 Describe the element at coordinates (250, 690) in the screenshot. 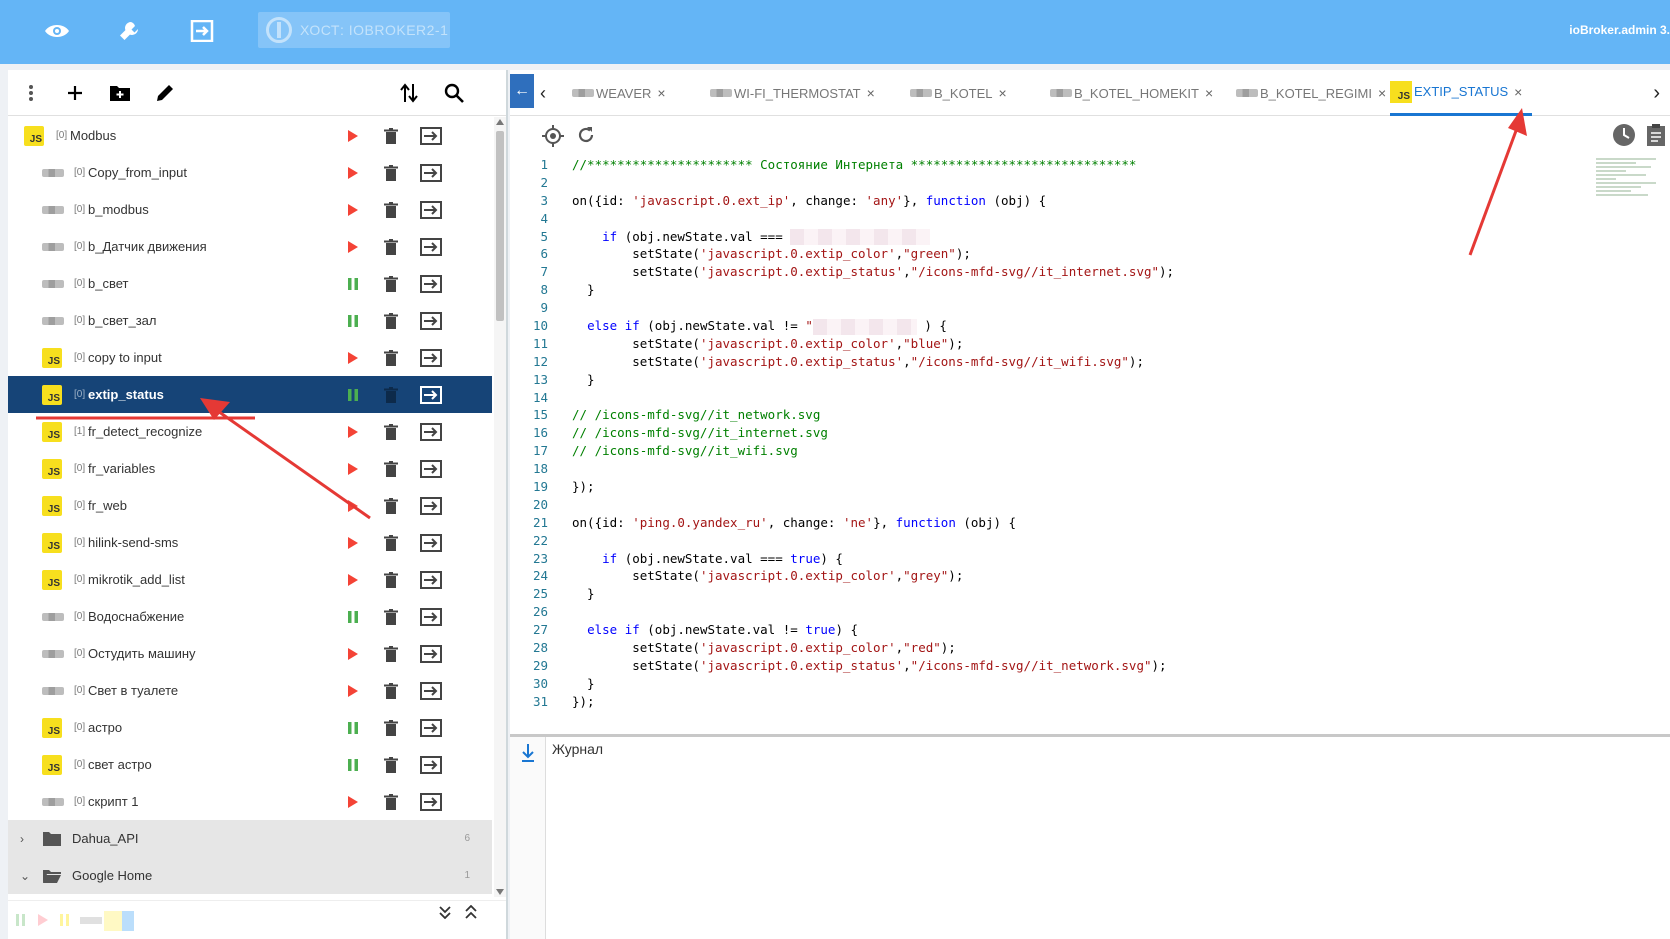

I see `script-row: [0] Свет в туалете` at that location.